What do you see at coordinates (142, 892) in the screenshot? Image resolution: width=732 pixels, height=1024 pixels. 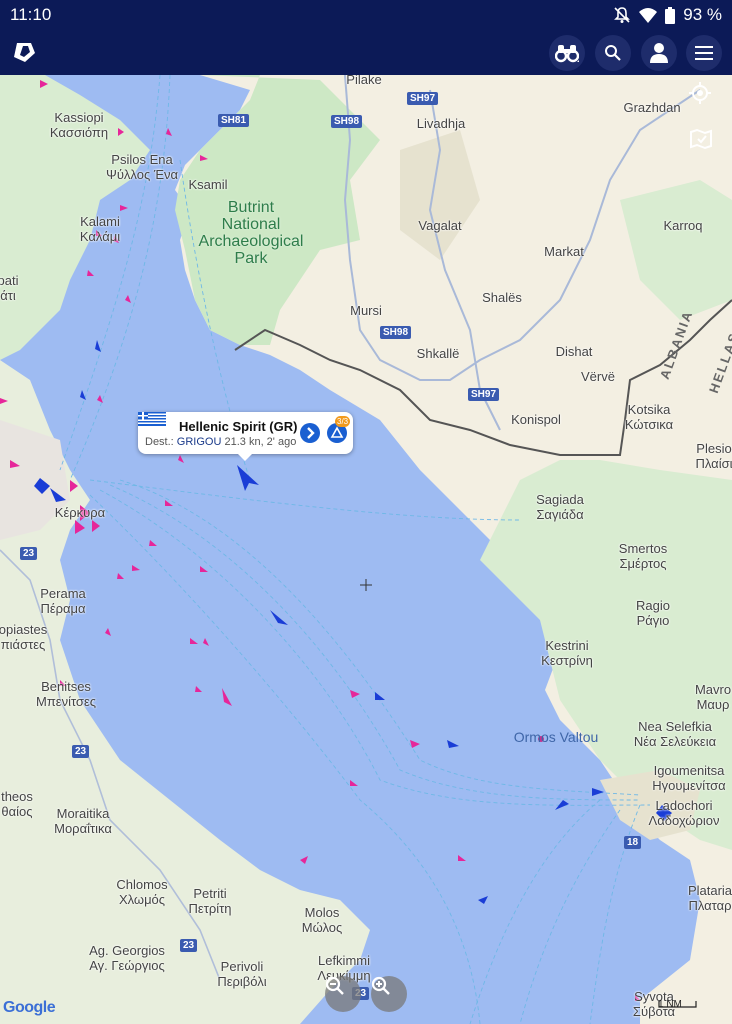 I see `place-label: Chlomos Χλωμός` at bounding box center [142, 892].